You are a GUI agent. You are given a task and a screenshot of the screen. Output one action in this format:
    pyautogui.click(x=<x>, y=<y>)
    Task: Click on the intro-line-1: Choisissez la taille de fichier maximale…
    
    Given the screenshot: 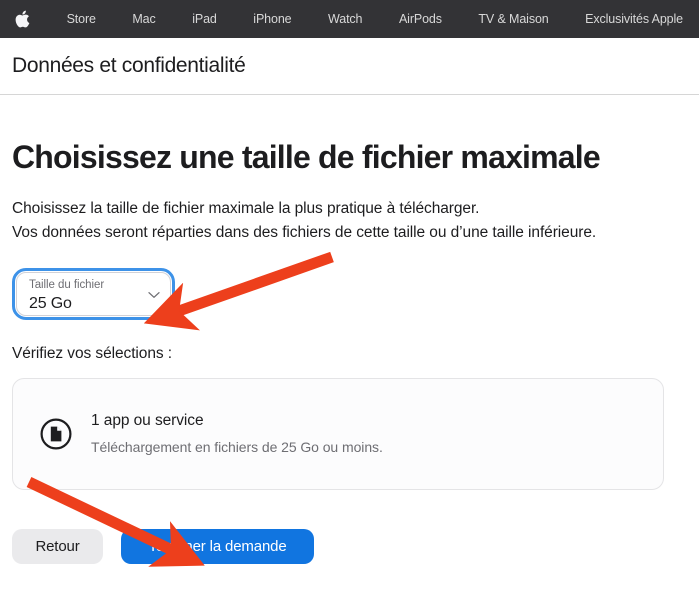 What is the action you would take?
    pyautogui.click(x=246, y=208)
    